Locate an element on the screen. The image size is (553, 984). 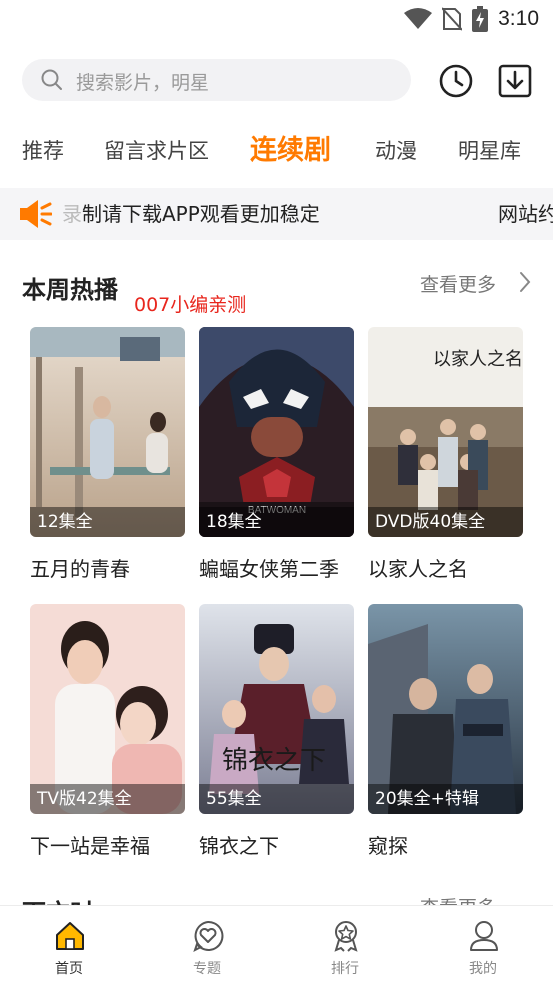
svg-text: 以家人之名 is located at coordinates (478, 359).